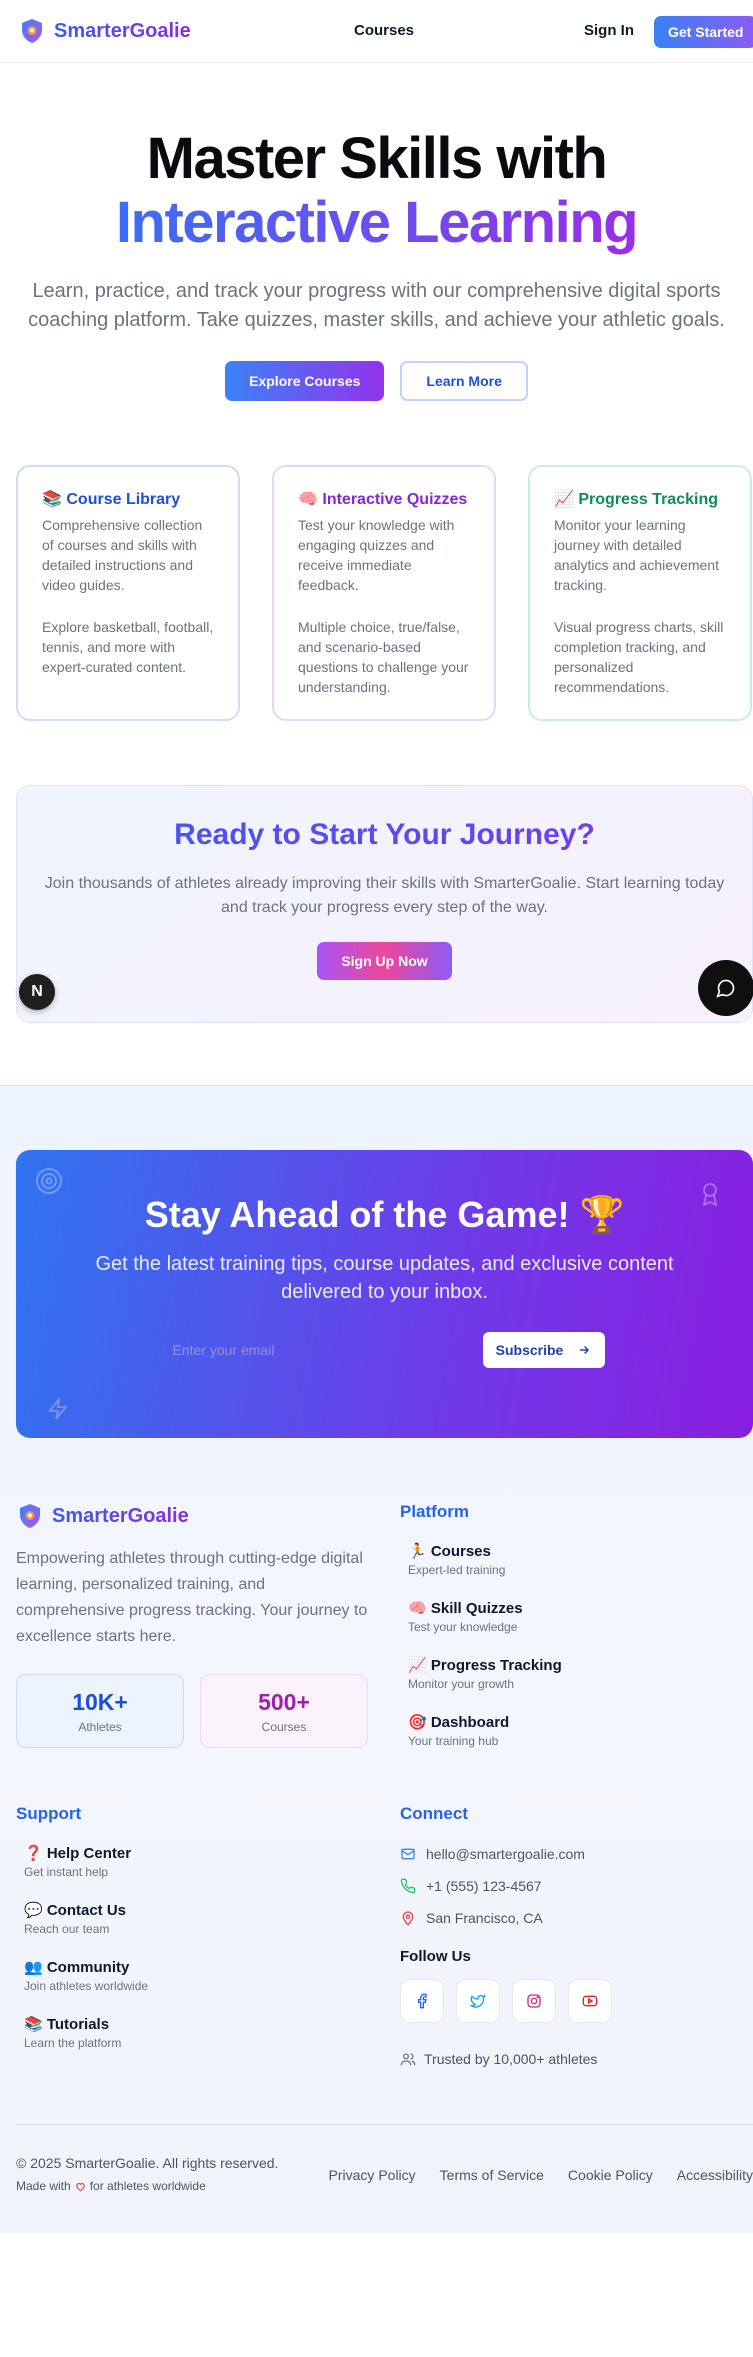 The width and height of the screenshot is (753, 2357). What do you see at coordinates (585, 1350) in the screenshot?
I see `arrow-right-icon` at bounding box center [585, 1350].